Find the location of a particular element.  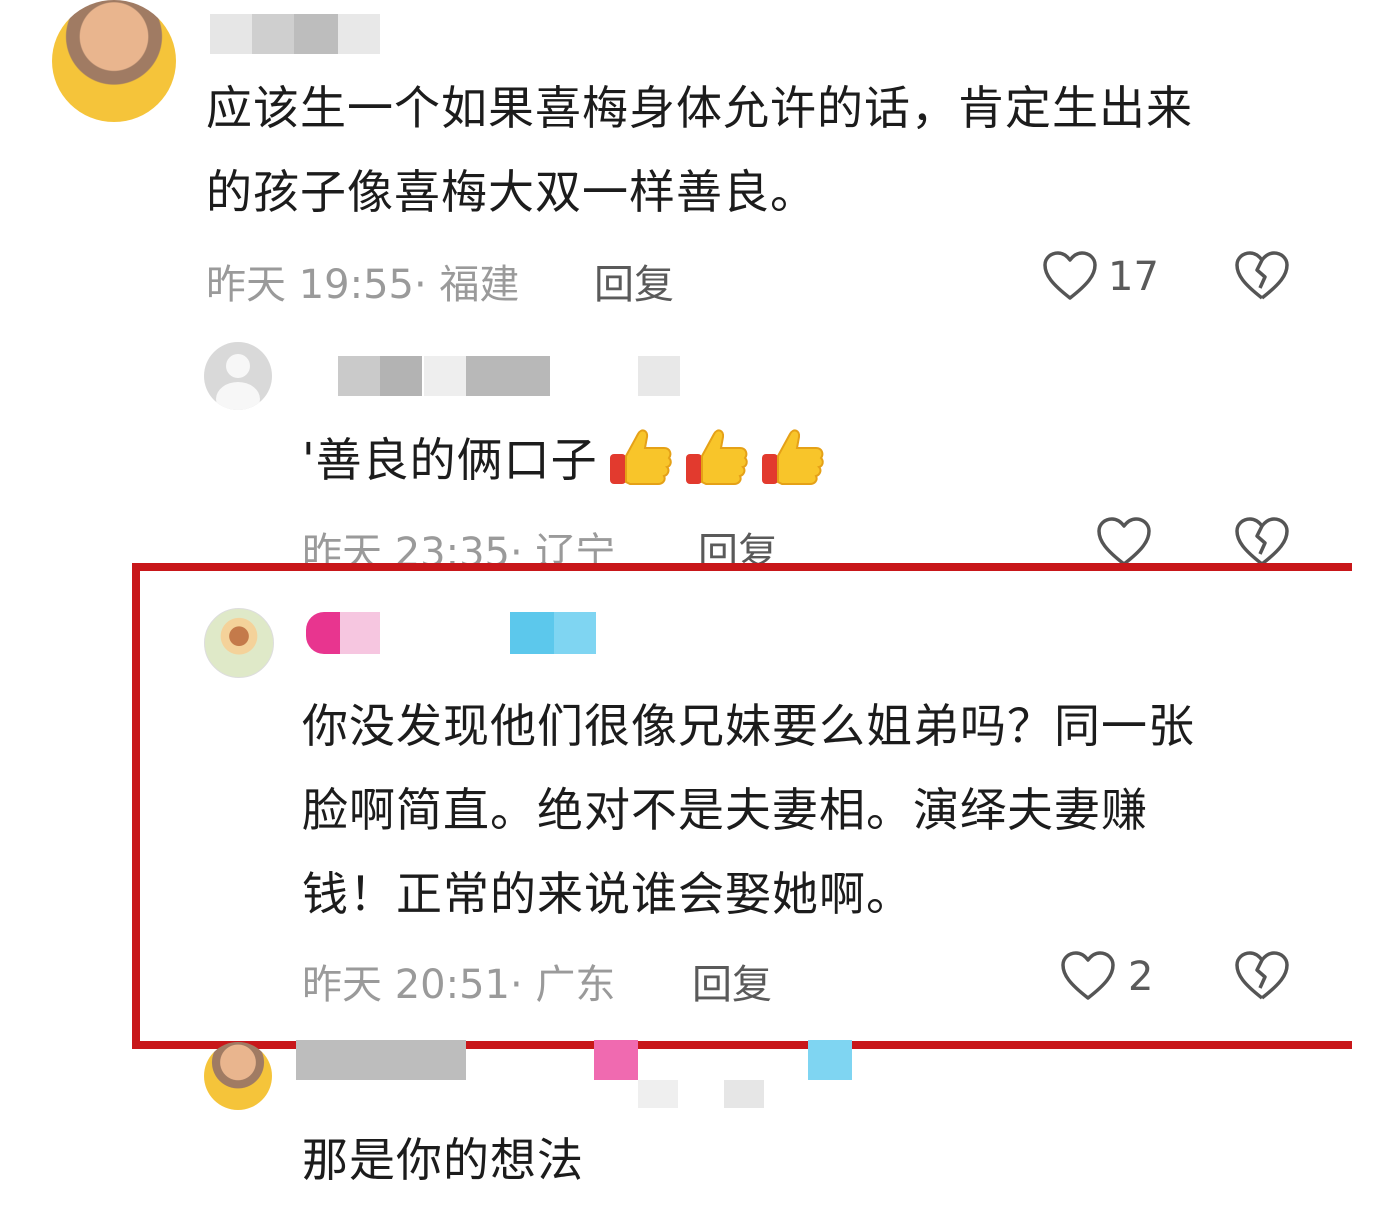

comment-text: 应该生一个如果喜梅身体允许的话，肯定生出来 的孩子像喜梅大双一样善良。 is located at coordinates (699, 150).